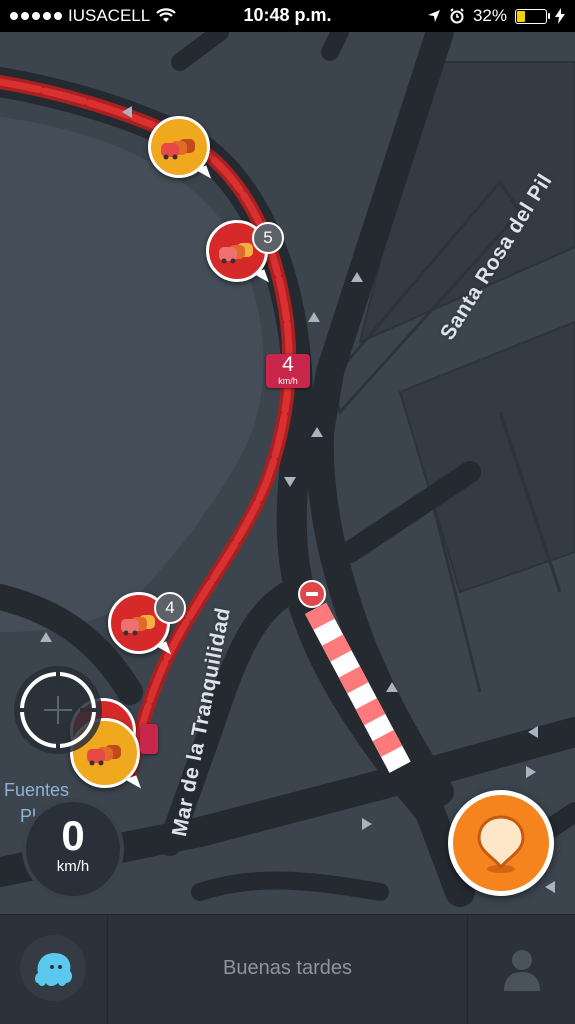 The image size is (575, 1024). I want to click on separator, so click(107, 969).